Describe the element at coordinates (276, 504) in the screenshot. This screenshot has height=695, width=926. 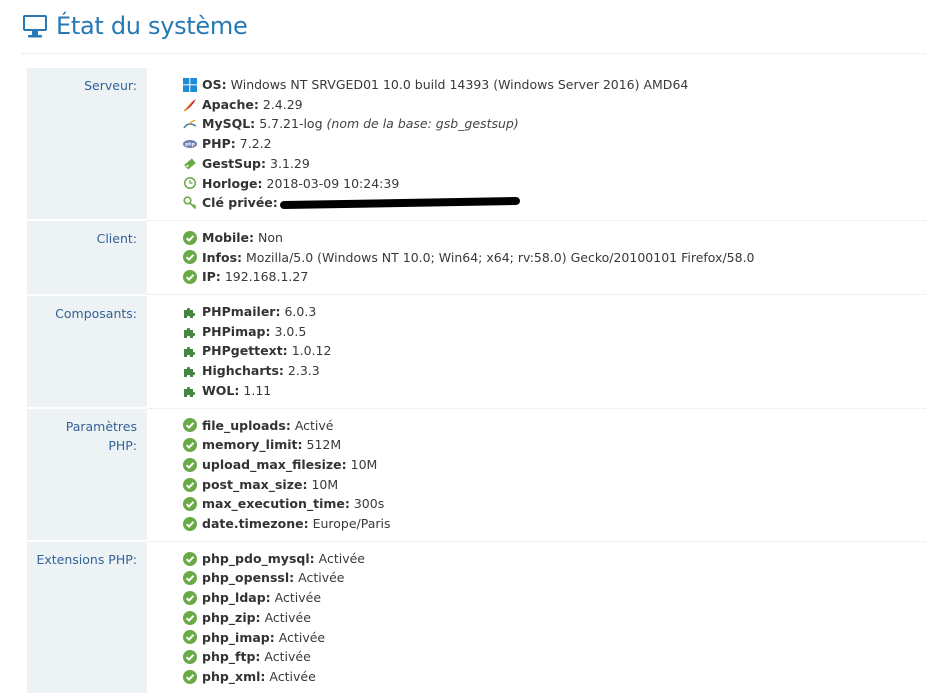
I see `item-key: max_execution_time:` at that location.